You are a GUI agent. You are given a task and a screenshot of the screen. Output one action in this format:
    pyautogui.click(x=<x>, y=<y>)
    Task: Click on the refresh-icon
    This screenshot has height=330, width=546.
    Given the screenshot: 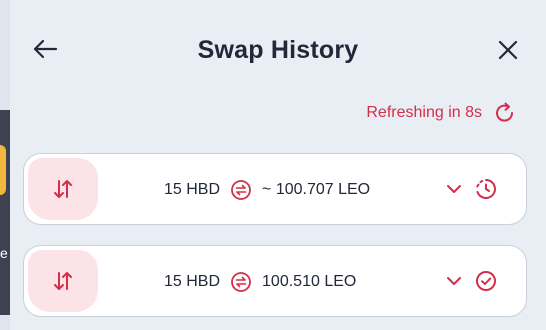 What is the action you would take?
    pyautogui.click(x=505, y=112)
    